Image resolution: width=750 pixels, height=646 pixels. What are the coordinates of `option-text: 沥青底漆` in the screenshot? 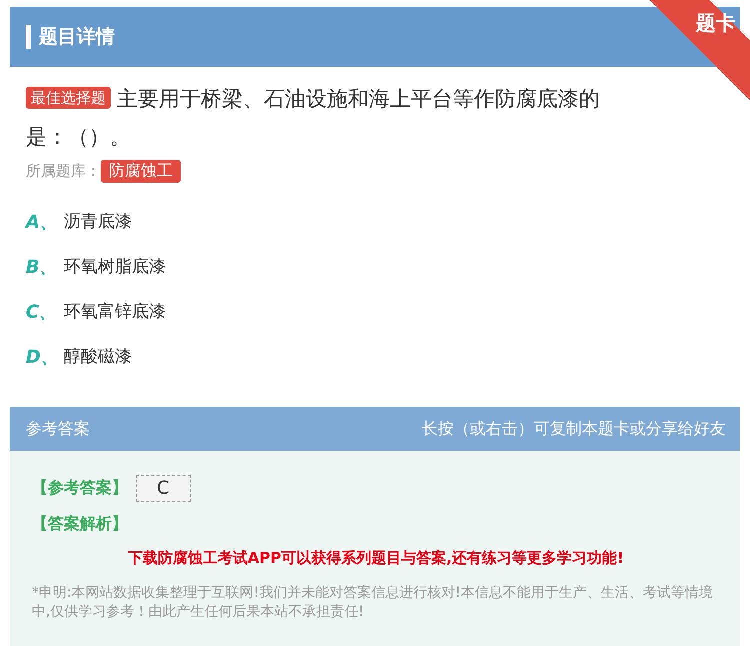 It's located at (98, 222).